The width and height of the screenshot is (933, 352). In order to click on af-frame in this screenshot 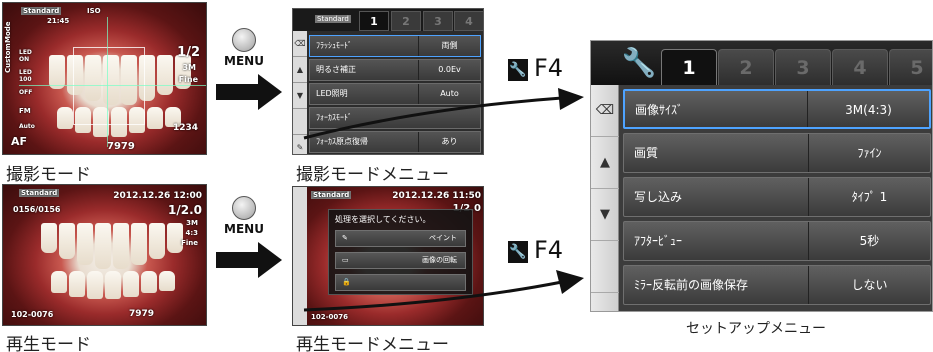, I will do `click(109, 86)`.